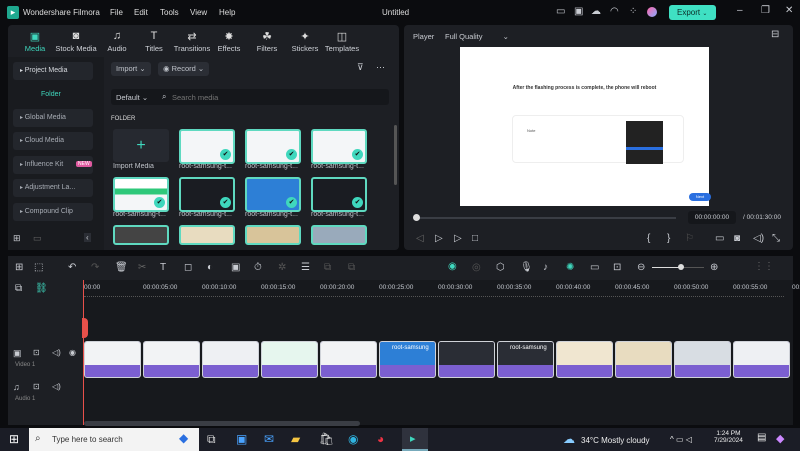  Describe the element at coordinates (545, 267) in the screenshot. I see `audio-stretch-icon: ♪` at that location.